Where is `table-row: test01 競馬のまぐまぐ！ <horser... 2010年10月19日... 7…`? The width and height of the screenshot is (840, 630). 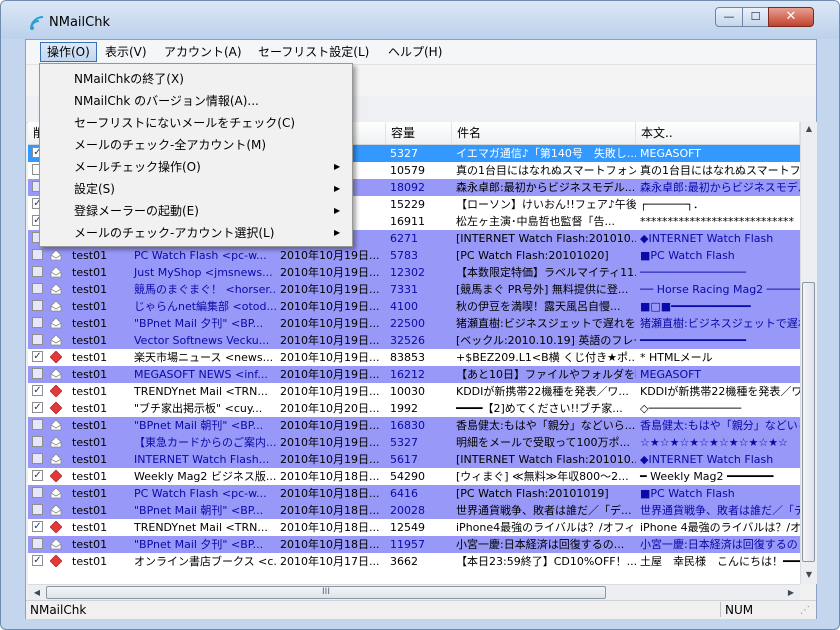 table-row: test01 競馬のまぐまぐ！ <horser... 2010年10月19日... 7… is located at coordinates (414, 289).